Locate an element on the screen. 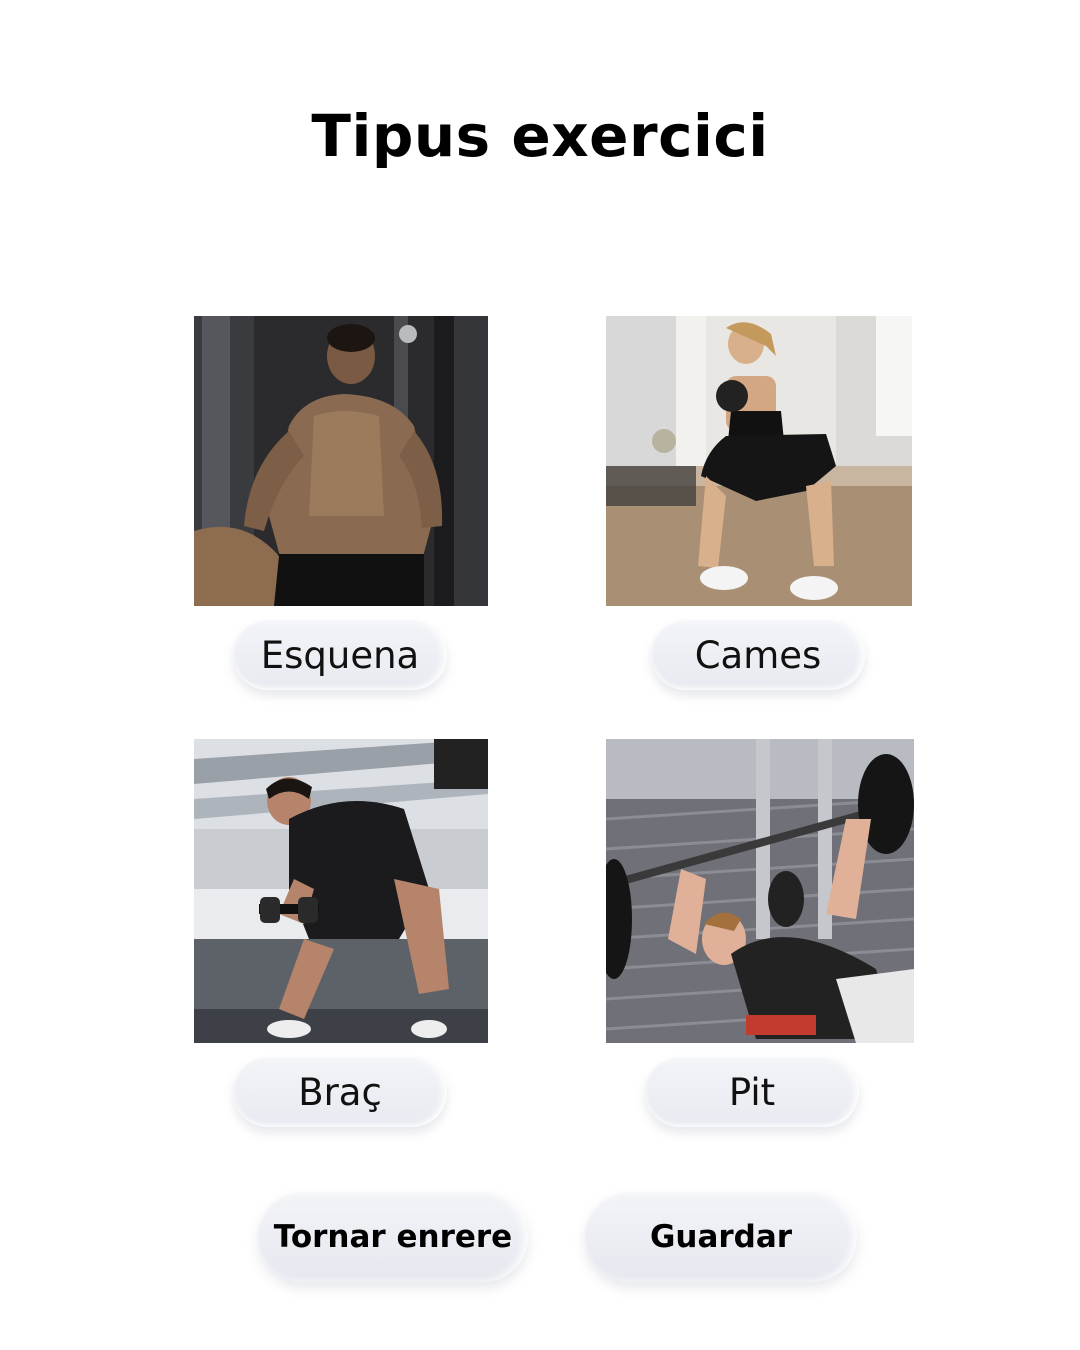  category-label-legs: Cames is located at coordinates (758, 655).